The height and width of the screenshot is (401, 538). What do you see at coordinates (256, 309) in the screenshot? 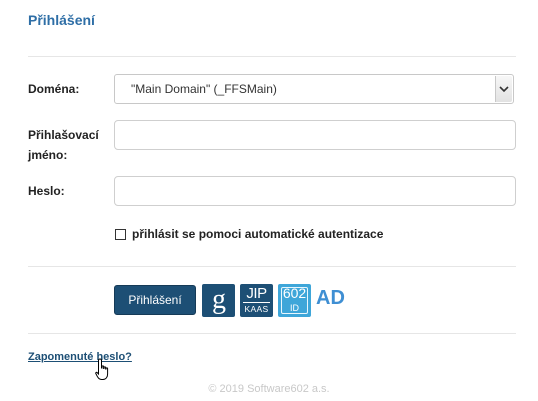
I see `kaas-icon-text: KAAS` at bounding box center [256, 309].